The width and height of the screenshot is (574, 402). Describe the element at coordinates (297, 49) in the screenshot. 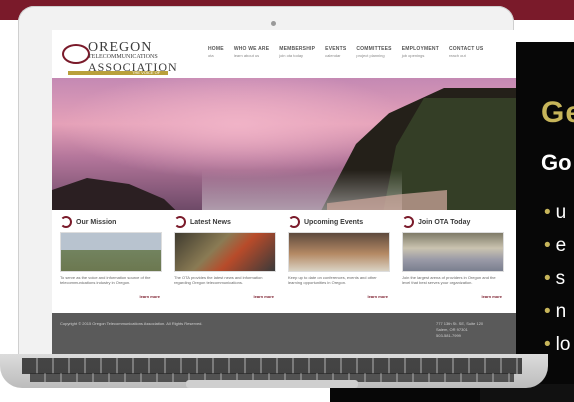

I see `nav-label: MEMBERSHIP` at that location.